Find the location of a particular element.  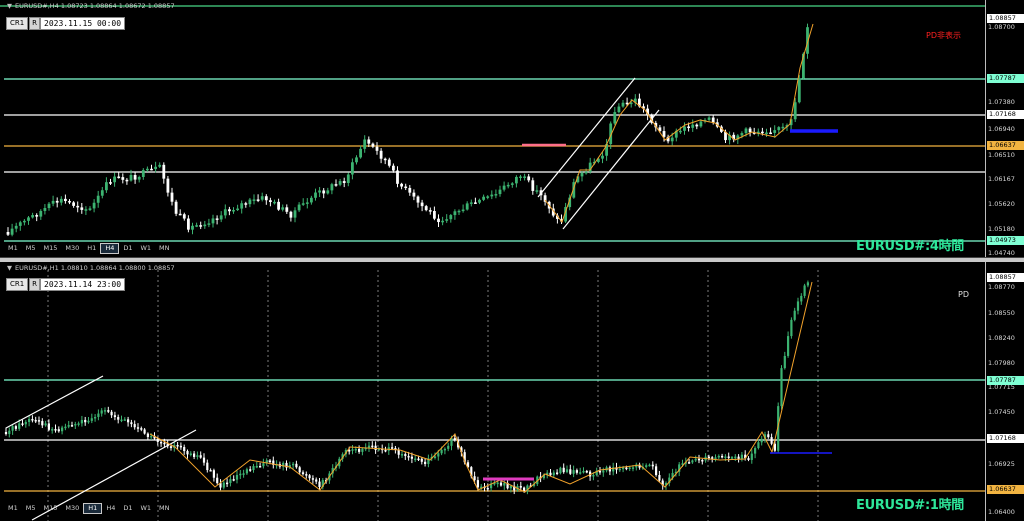

h4-timeframe-bar: M1 M5 M15 M30 H1 H4 D1 W1 MN is located at coordinates (89, 248).